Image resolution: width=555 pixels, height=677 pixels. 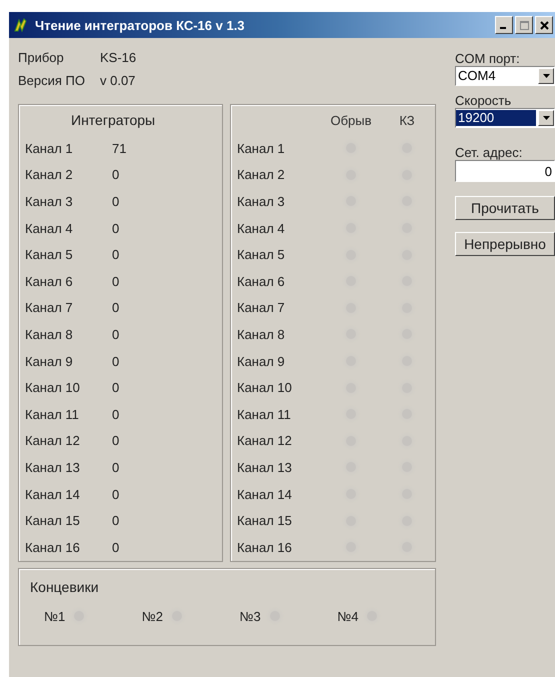 I want to click on minimize-button, so click(x=504, y=25).